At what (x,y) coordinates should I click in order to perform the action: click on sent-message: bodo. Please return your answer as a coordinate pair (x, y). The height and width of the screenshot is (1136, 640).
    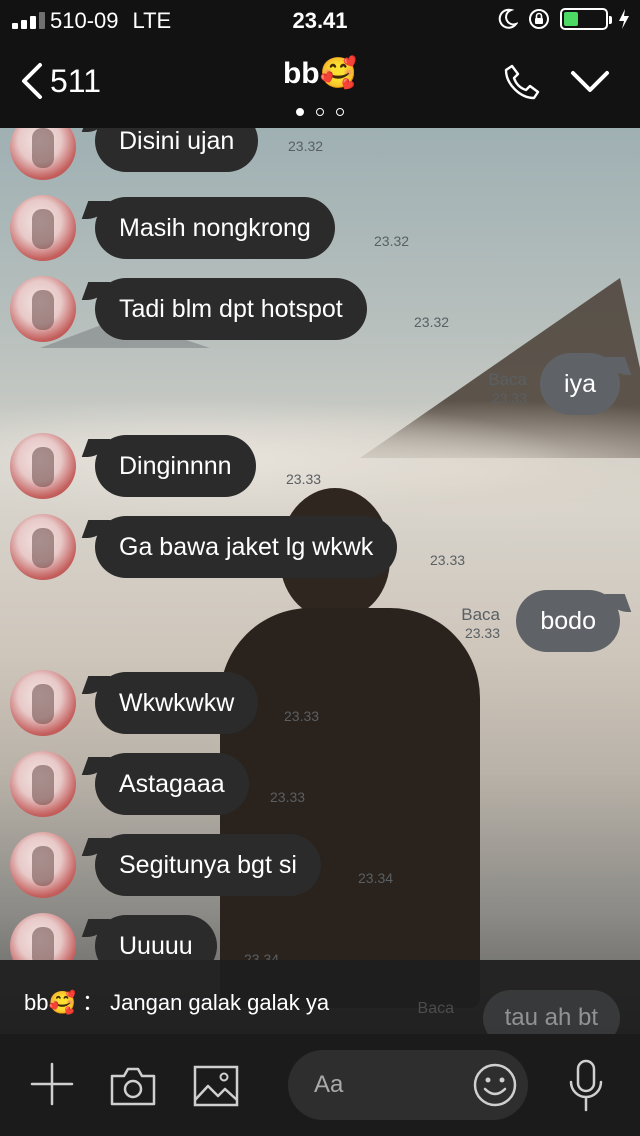
    Looking at the image, I should click on (568, 621).